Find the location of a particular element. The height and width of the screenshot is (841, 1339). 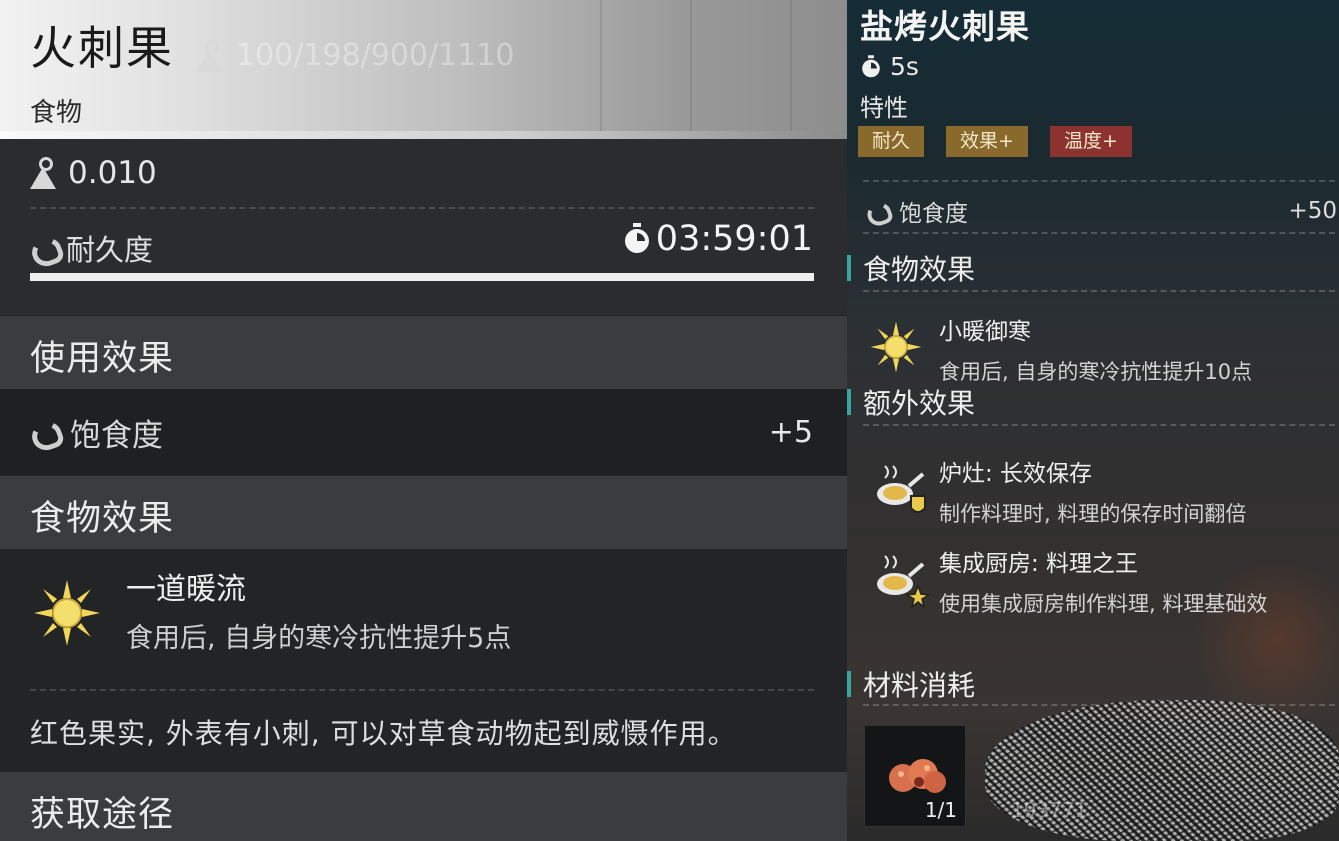

trait-tags: 耐久 效果+ 温度+ is located at coordinates (995, 141).